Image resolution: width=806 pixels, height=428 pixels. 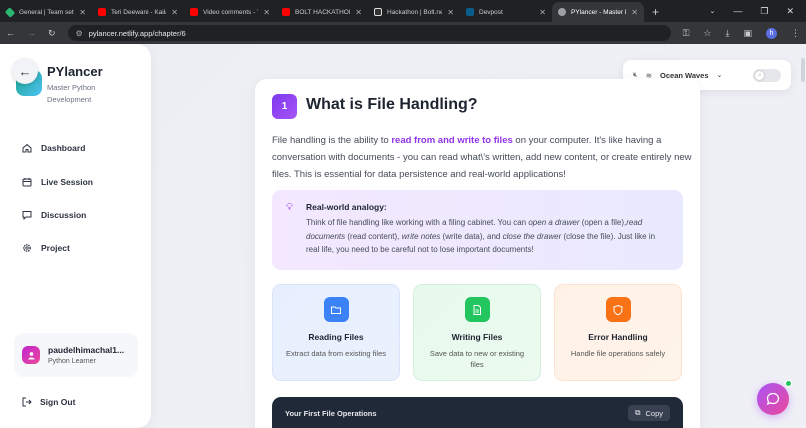 What do you see at coordinates (55, 248) in the screenshot?
I see `nav-label: Project` at bounding box center [55, 248].